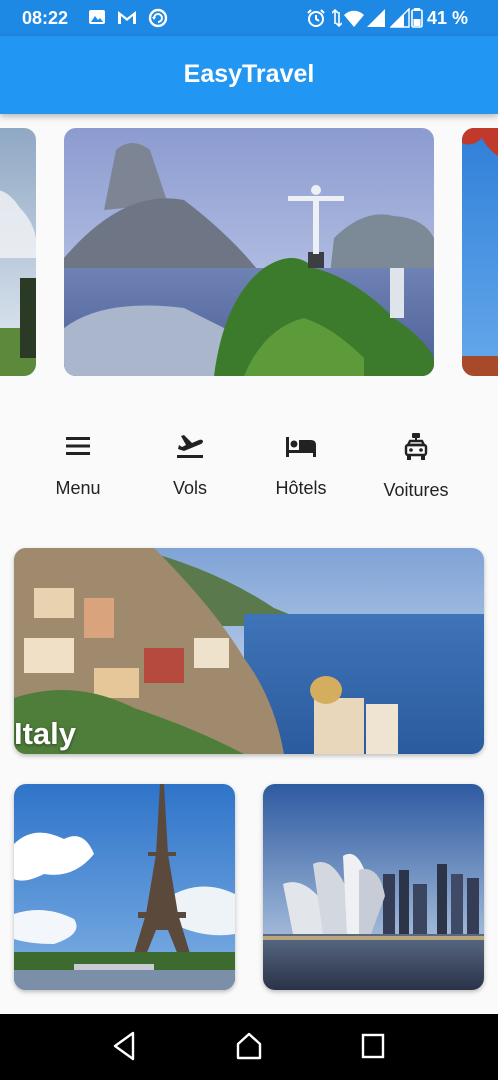 The width and height of the screenshot is (498, 1080). What do you see at coordinates (97, 19) in the screenshot?
I see `image-icon` at bounding box center [97, 19].